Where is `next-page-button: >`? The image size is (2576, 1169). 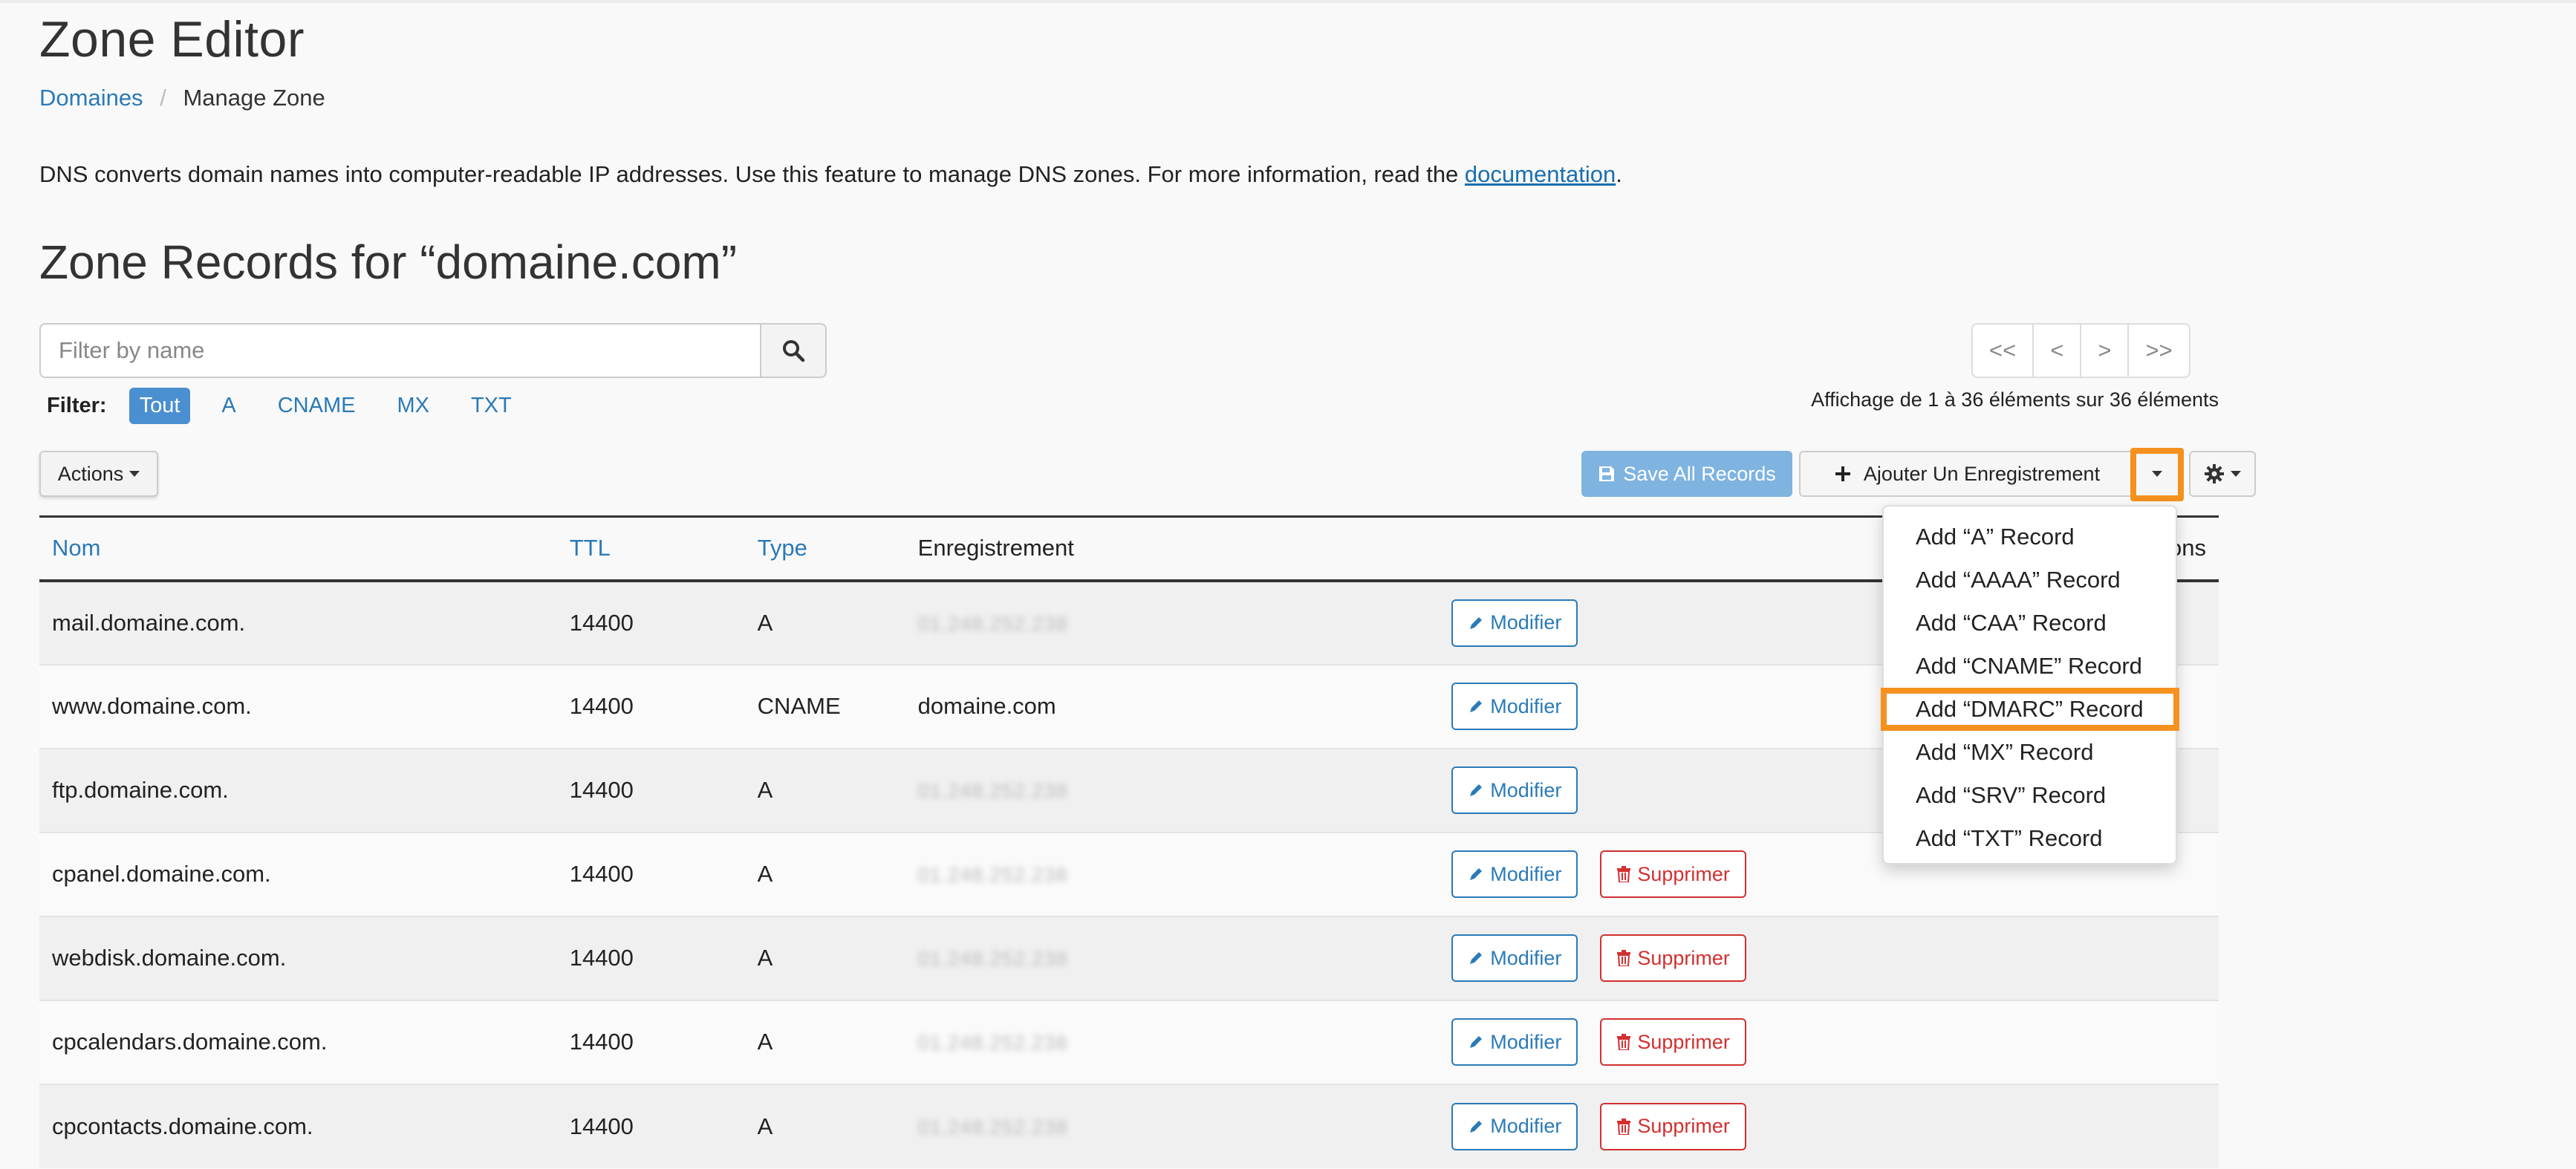
next-page-button: > is located at coordinates (2105, 351).